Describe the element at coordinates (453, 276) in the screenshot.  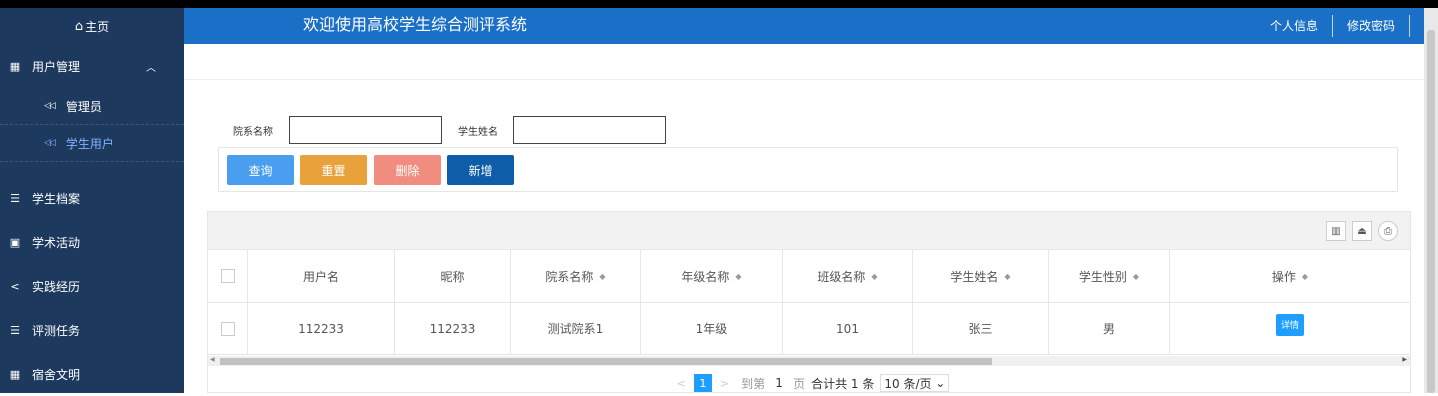
I see `column-header: 昵称` at that location.